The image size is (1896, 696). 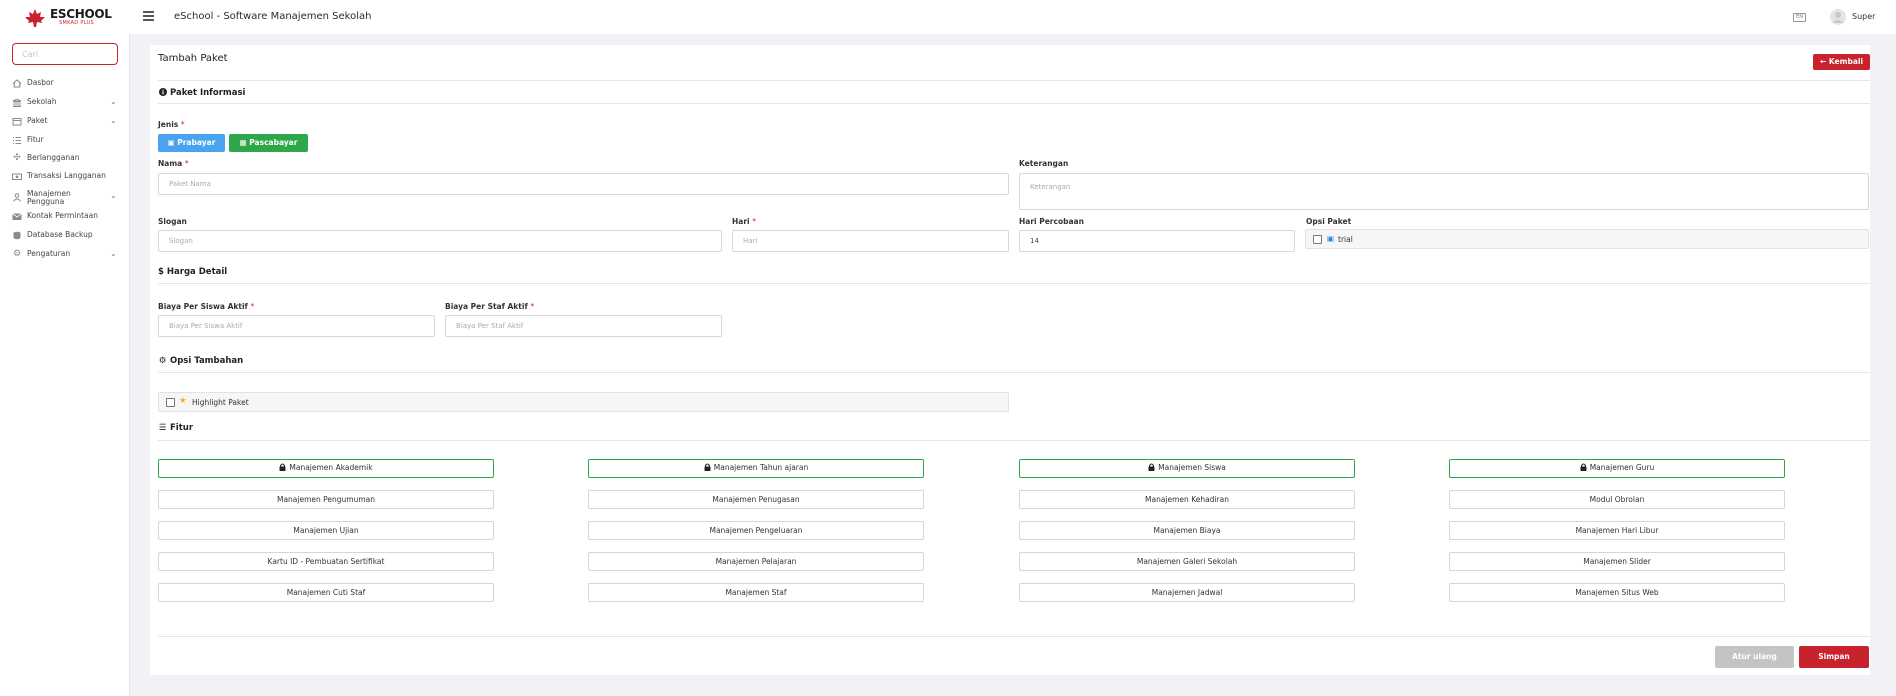 I want to click on feature-button: Manajemen Biaya, so click(x=1187, y=530).